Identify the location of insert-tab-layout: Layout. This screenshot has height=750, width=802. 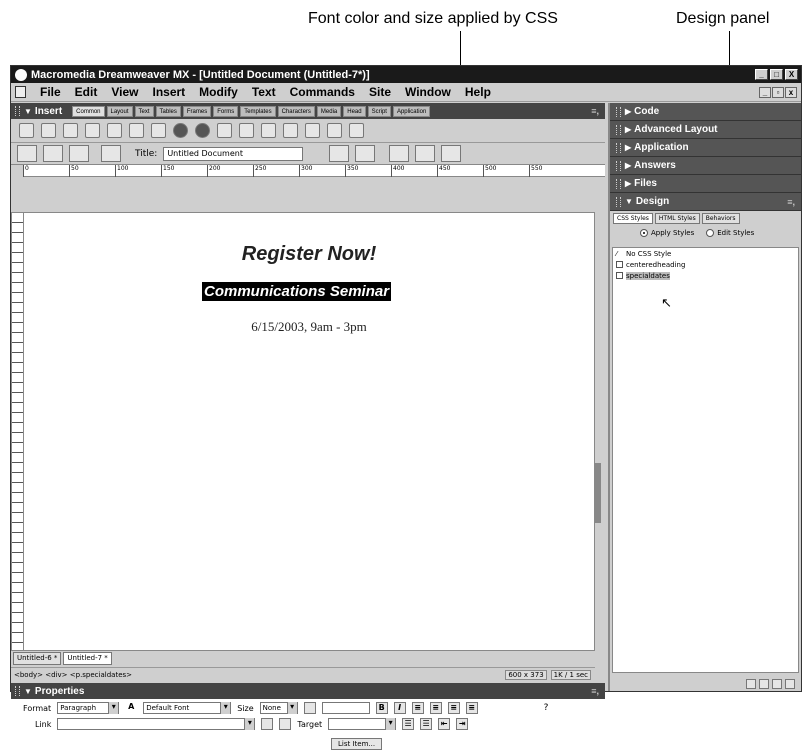
(119, 111).